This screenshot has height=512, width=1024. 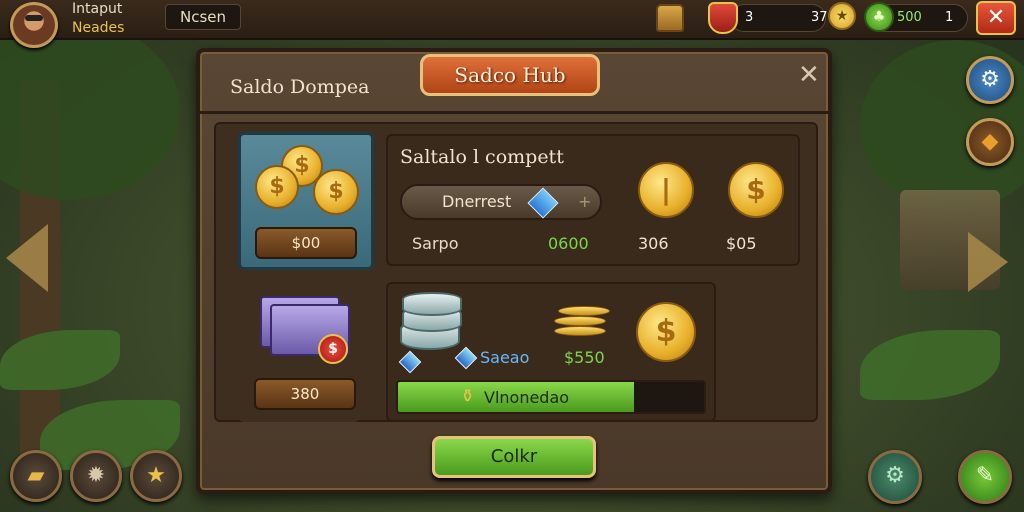 What do you see at coordinates (949, 17) in the screenshot?
I see `resource-right-count: 1` at bounding box center [949, 17].